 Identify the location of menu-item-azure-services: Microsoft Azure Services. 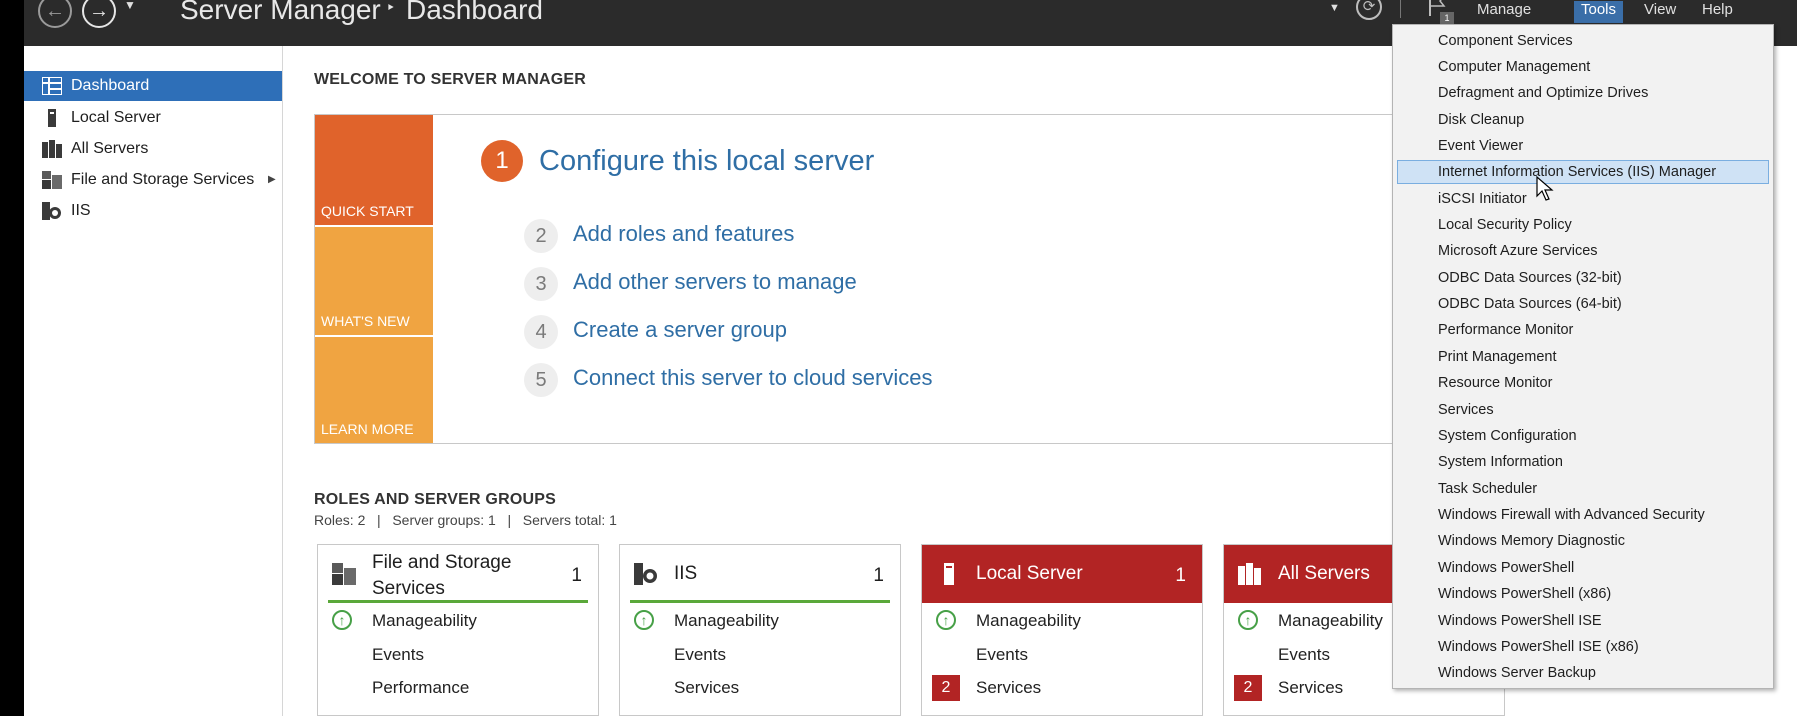
(1583, 251).